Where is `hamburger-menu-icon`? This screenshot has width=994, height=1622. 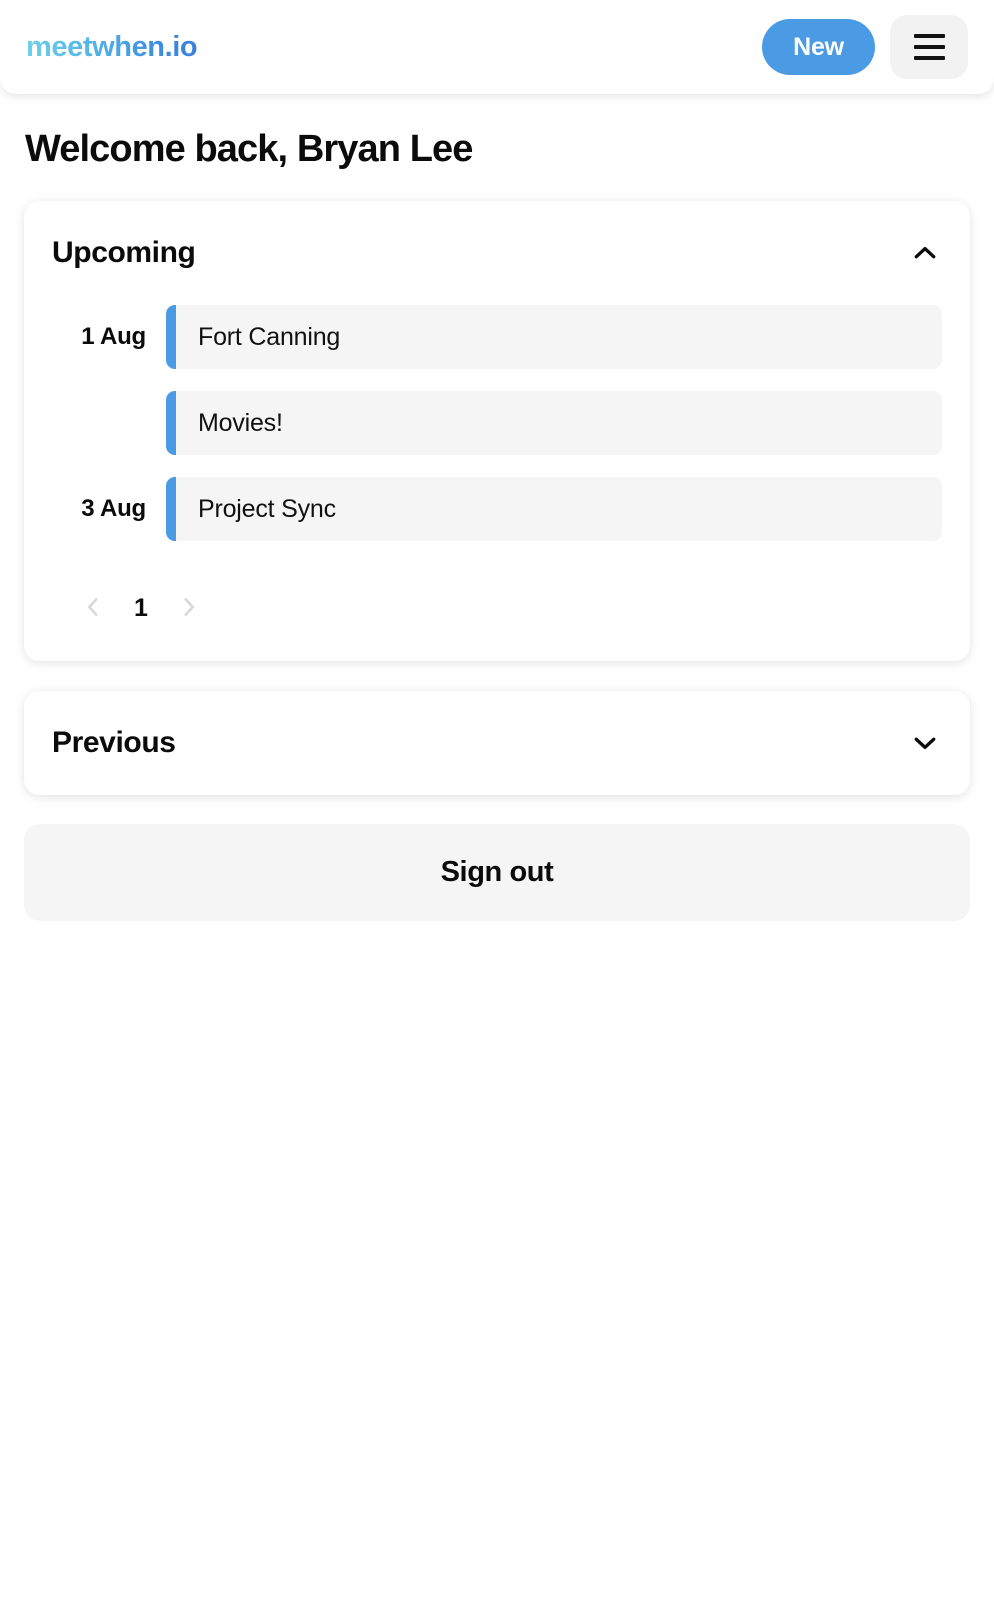
hamburger-menu-icon is located at coordinates (929, 36).